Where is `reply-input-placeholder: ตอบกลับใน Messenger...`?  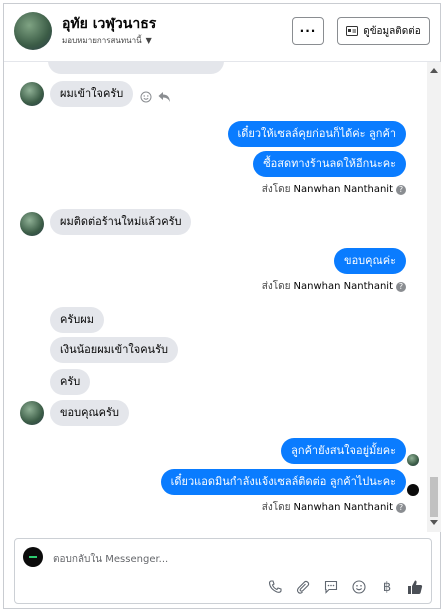
reply-input-placeholder: ตอบกลับใน Messenger... is located at coordinates (110, 559).